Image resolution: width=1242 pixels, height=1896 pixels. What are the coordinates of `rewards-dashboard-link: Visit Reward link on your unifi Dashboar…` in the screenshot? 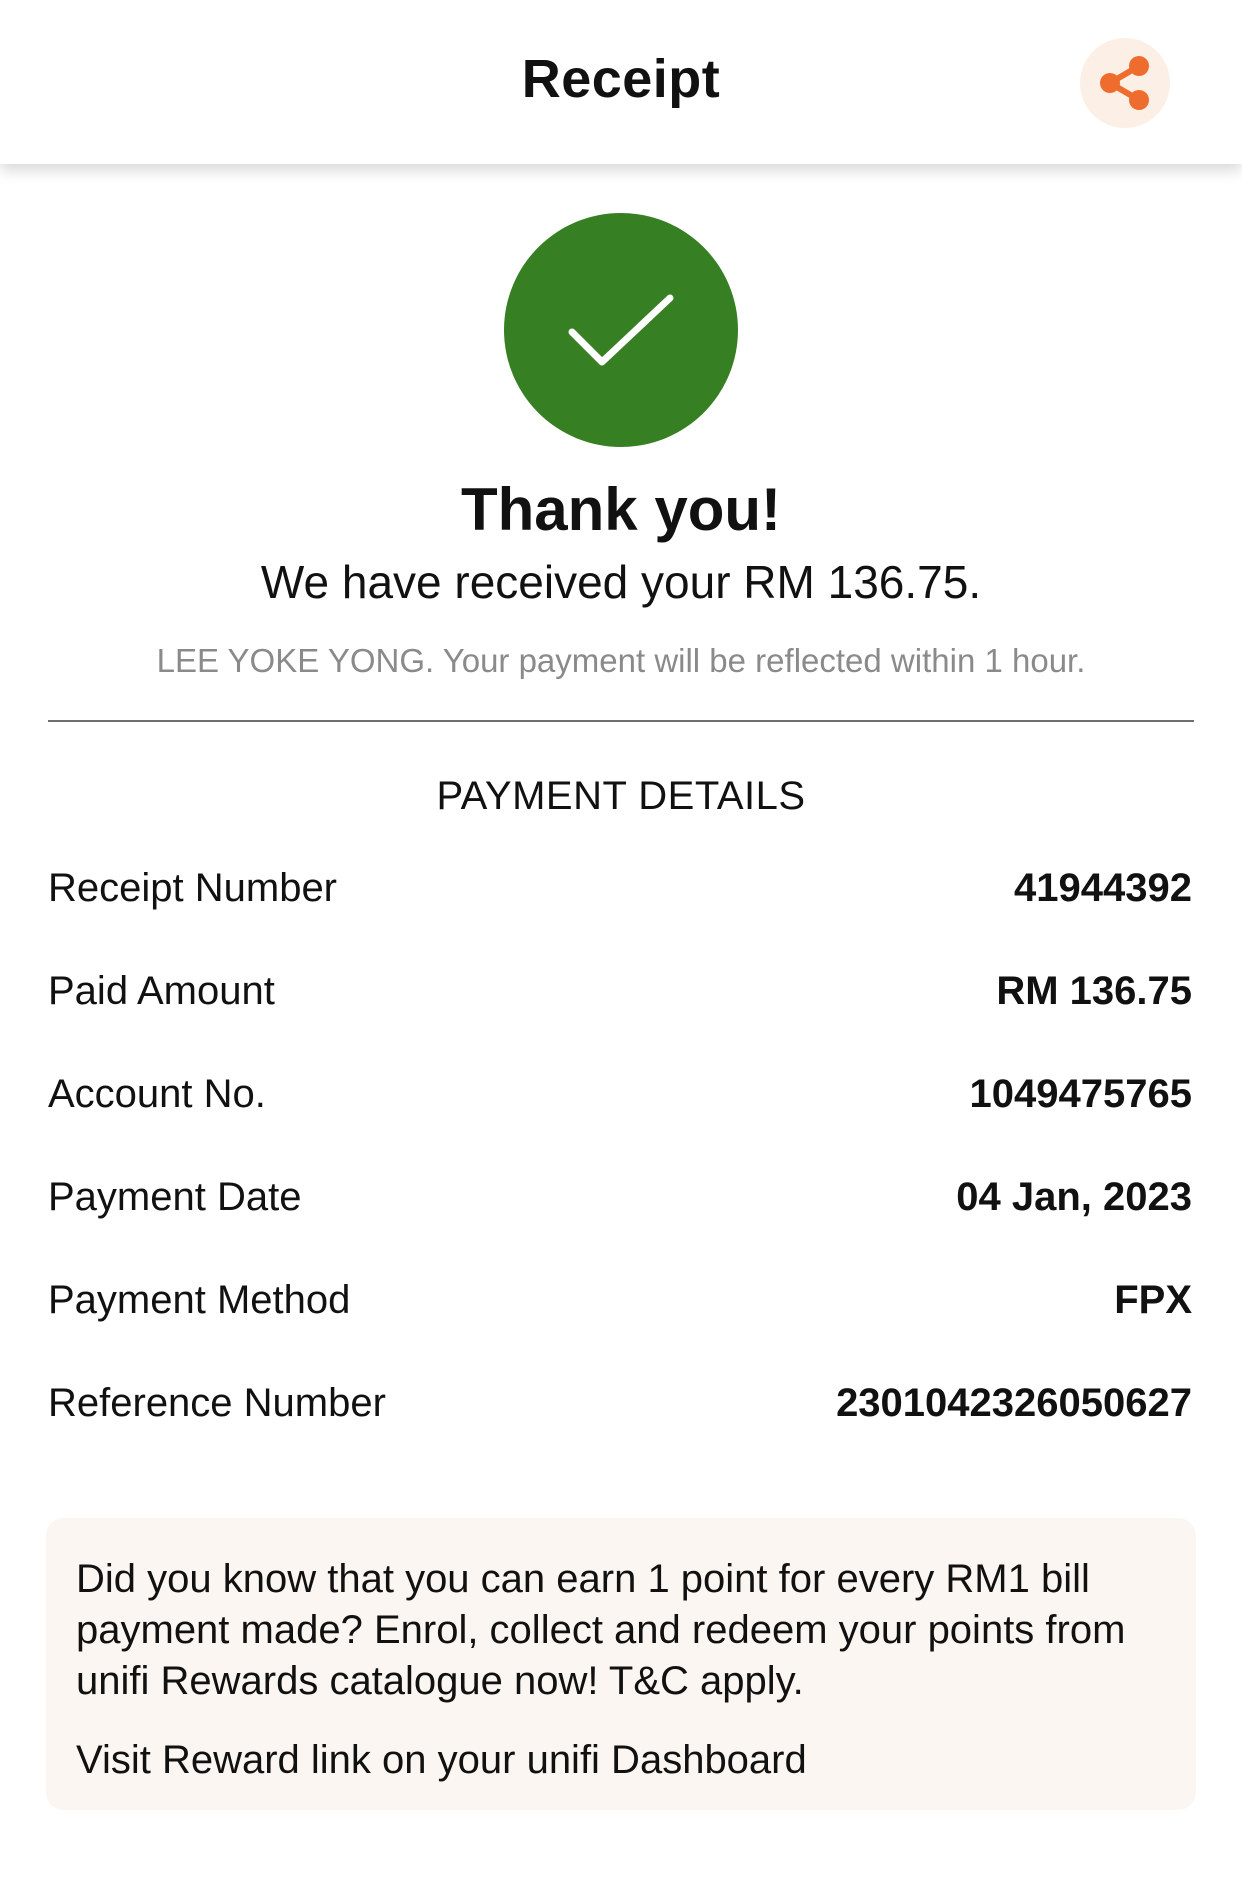 It's located at (622, 1760).